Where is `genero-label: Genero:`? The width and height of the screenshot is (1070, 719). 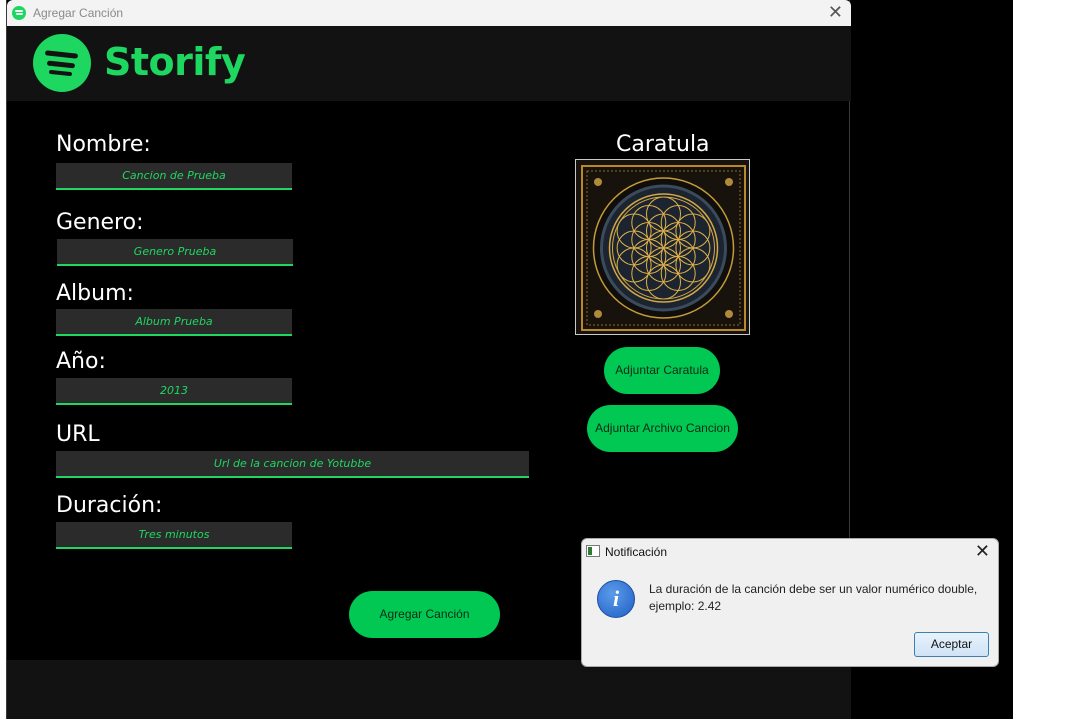 genero-label: Genero: is located at coordinates (100, 222).